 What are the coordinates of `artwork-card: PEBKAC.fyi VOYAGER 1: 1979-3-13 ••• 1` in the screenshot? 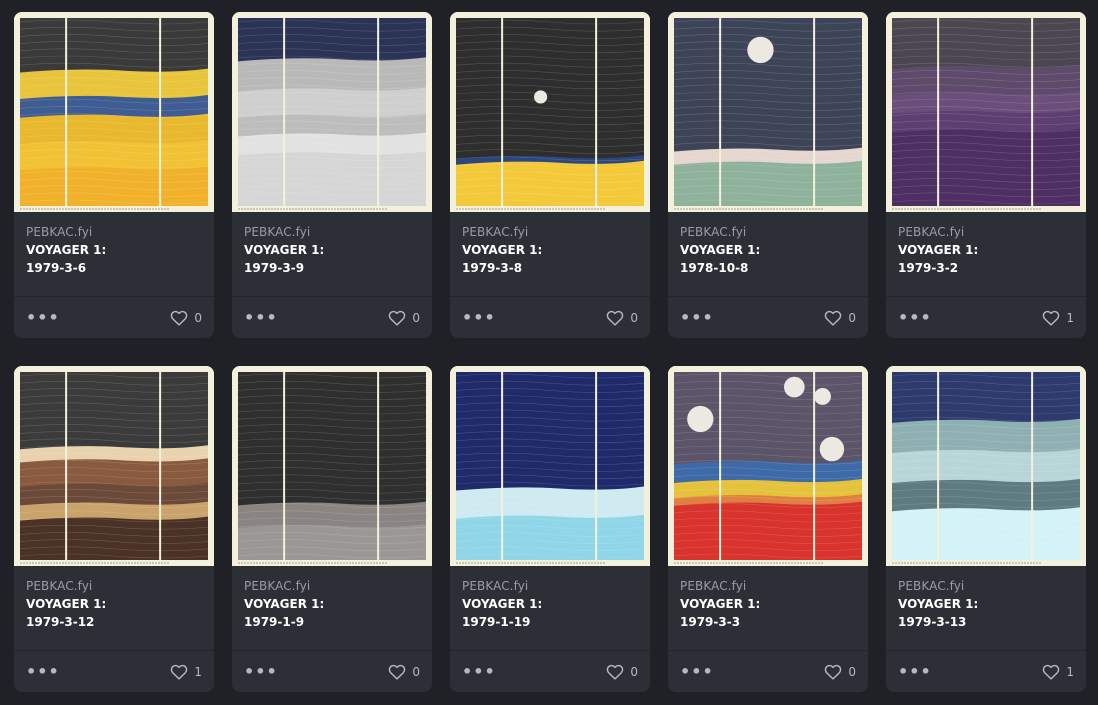 It's located at (986, 529).